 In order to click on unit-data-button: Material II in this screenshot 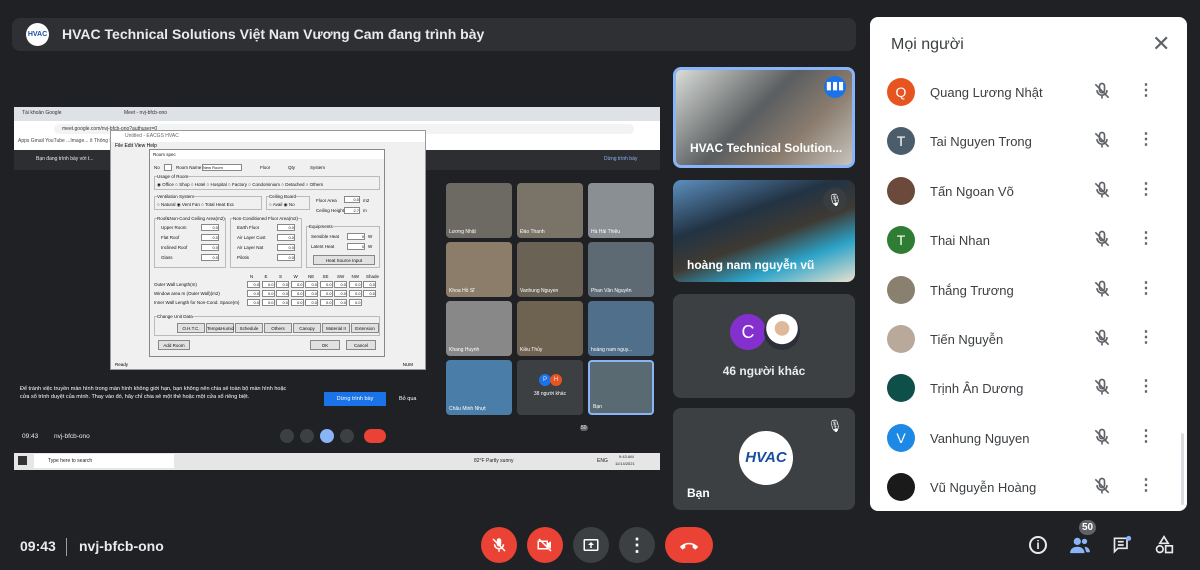, I will do `click(336, 328)`.